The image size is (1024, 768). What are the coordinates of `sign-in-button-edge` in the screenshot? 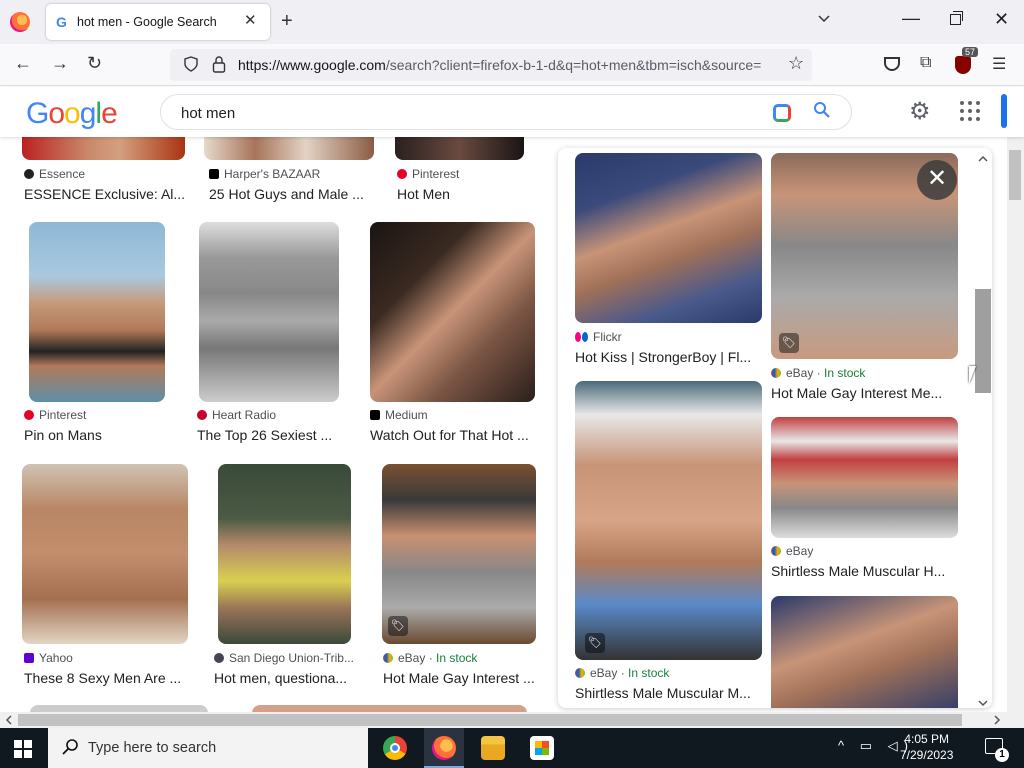 It's located at (1004, 111).